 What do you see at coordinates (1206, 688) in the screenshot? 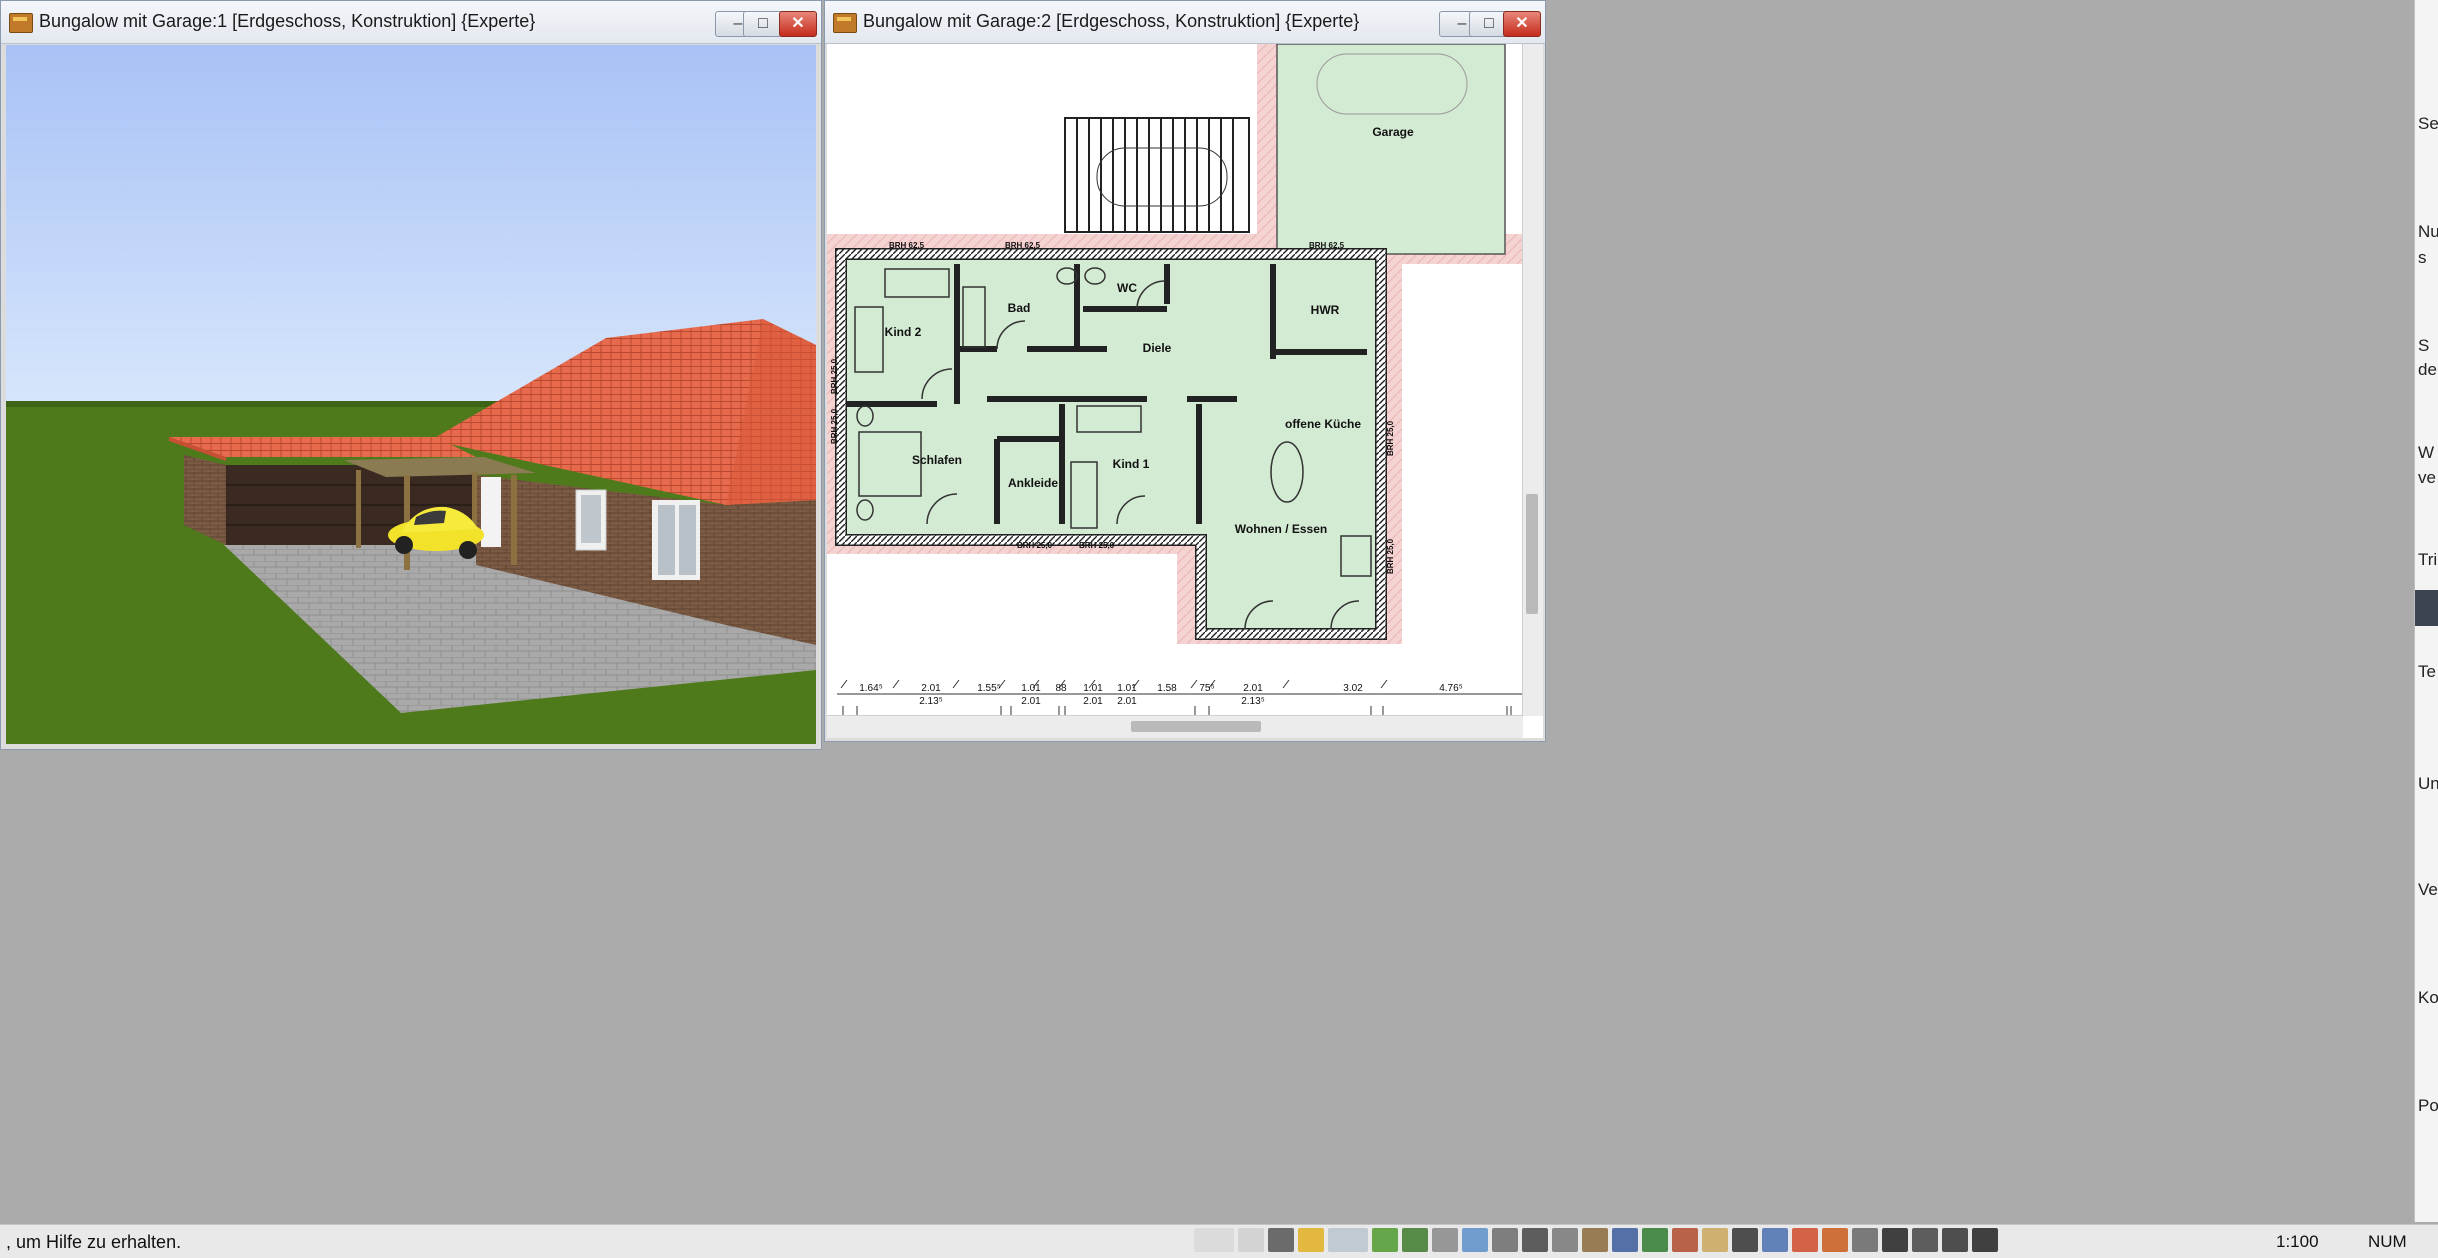
I see `dimension-label: 75⁵` at bounding box center [1206, 688].